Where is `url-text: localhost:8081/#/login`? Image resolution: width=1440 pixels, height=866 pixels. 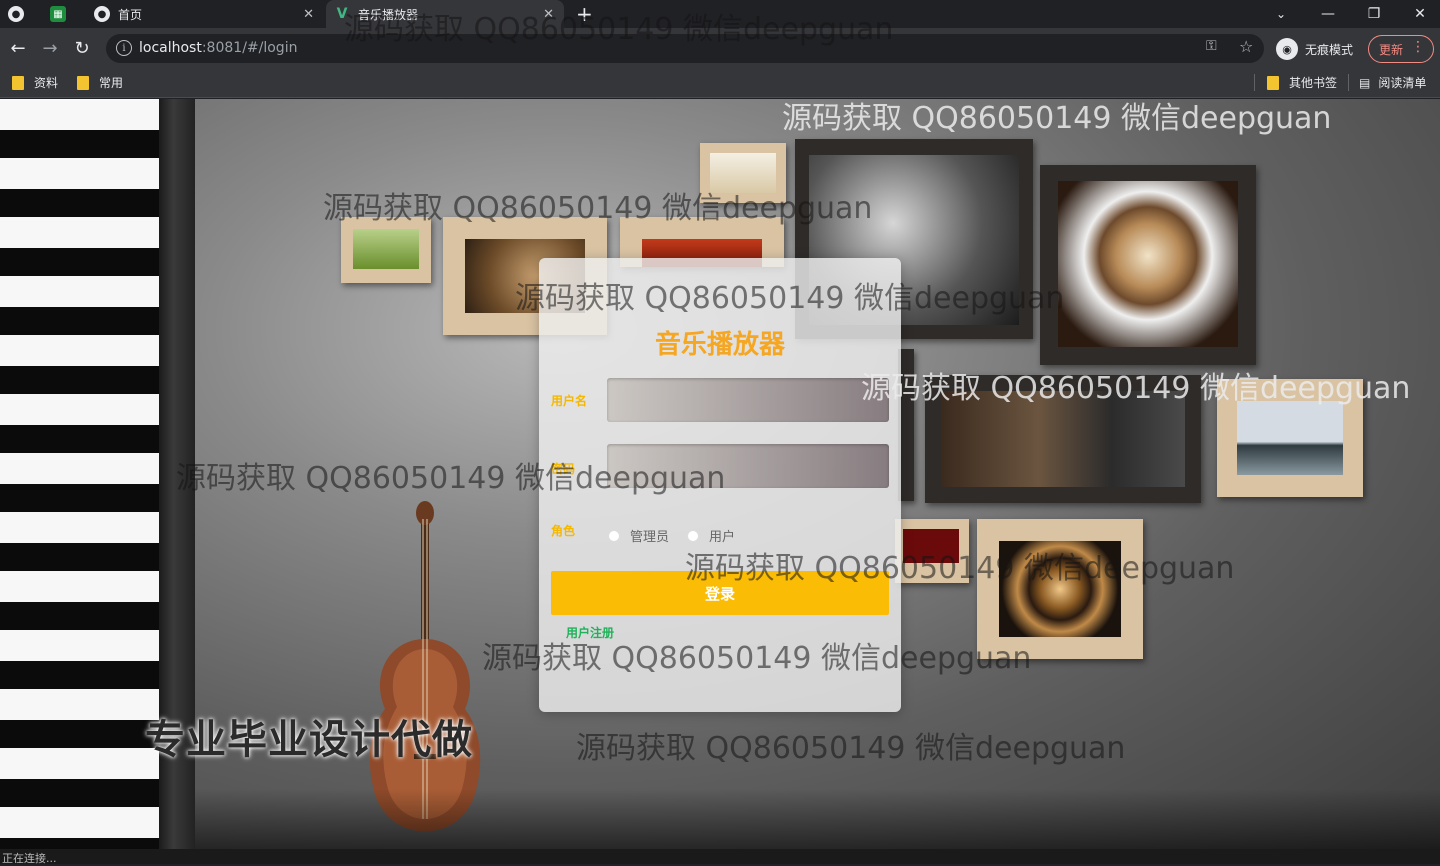
url-text: localhost:8081/#/login is located at coordinates (218, 48).